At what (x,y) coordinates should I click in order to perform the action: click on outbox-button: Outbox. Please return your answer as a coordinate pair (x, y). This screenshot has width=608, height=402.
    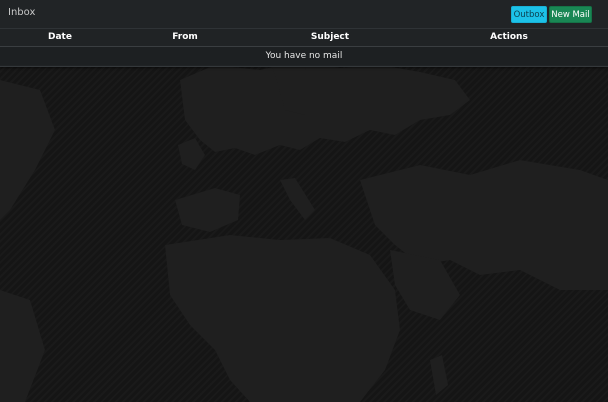
    Looking at the image, I should click on (529, 14).